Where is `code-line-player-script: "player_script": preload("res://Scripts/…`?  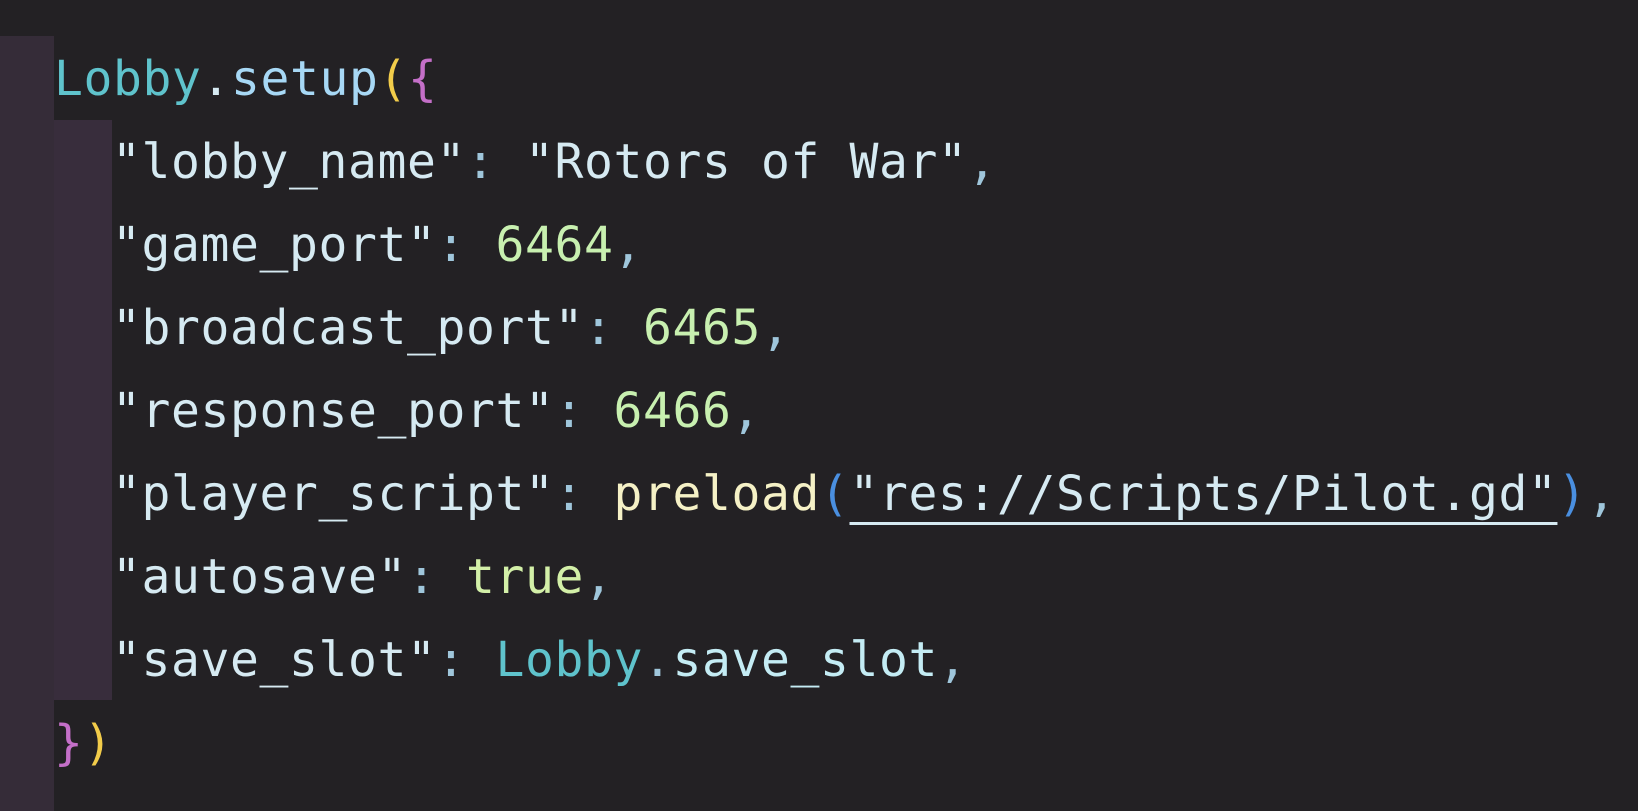 code-line-player-script: "player_script": preload("res://Scripts/… is located at coordinates (864, 494).